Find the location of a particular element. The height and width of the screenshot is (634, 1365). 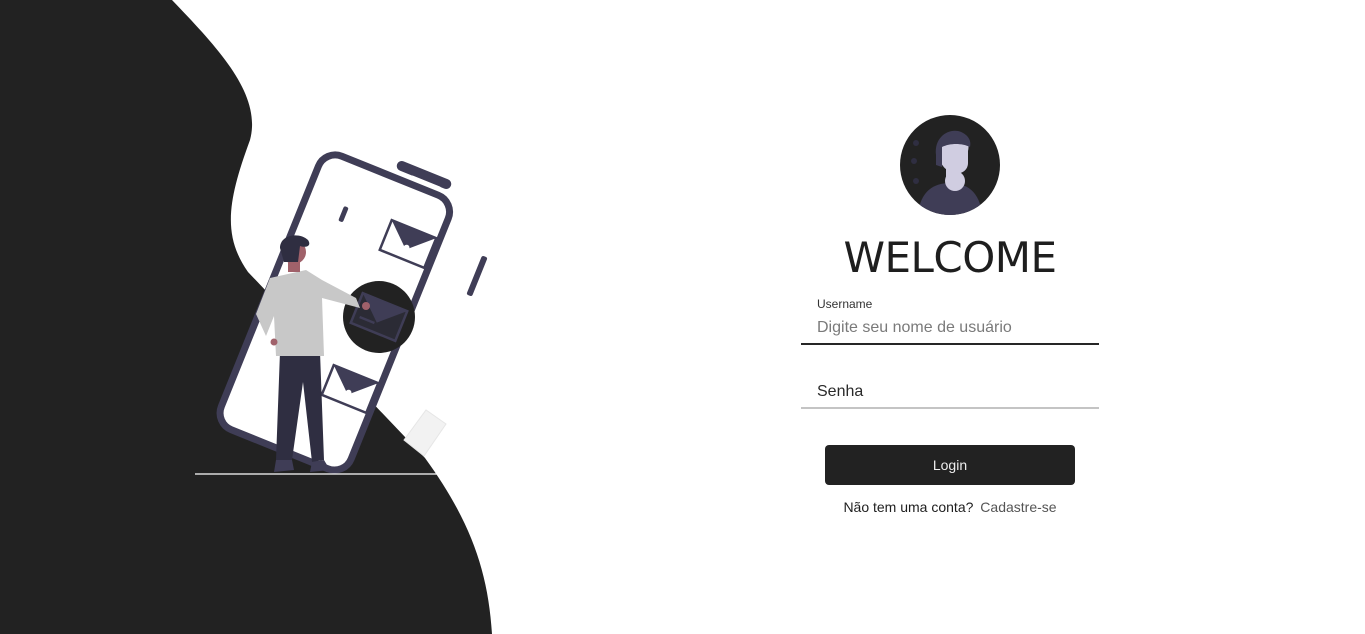

username-input is located at coordinates (954, 328).